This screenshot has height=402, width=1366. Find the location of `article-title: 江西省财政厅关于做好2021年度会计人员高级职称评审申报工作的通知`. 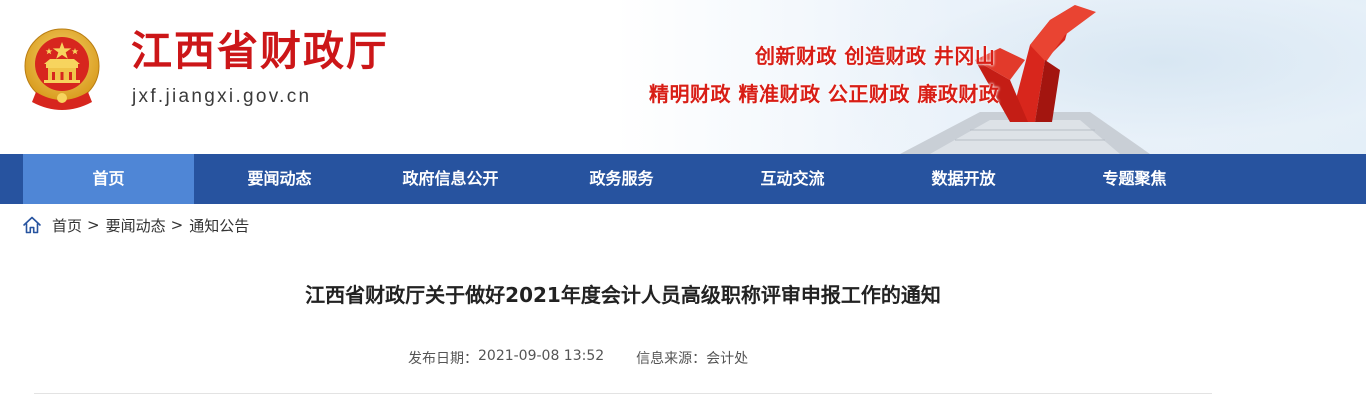

article-title: 江西省财政厅关于做好2021年度会计人员高级职称评审申报工作的通知 is located at coordinates (623, 295).